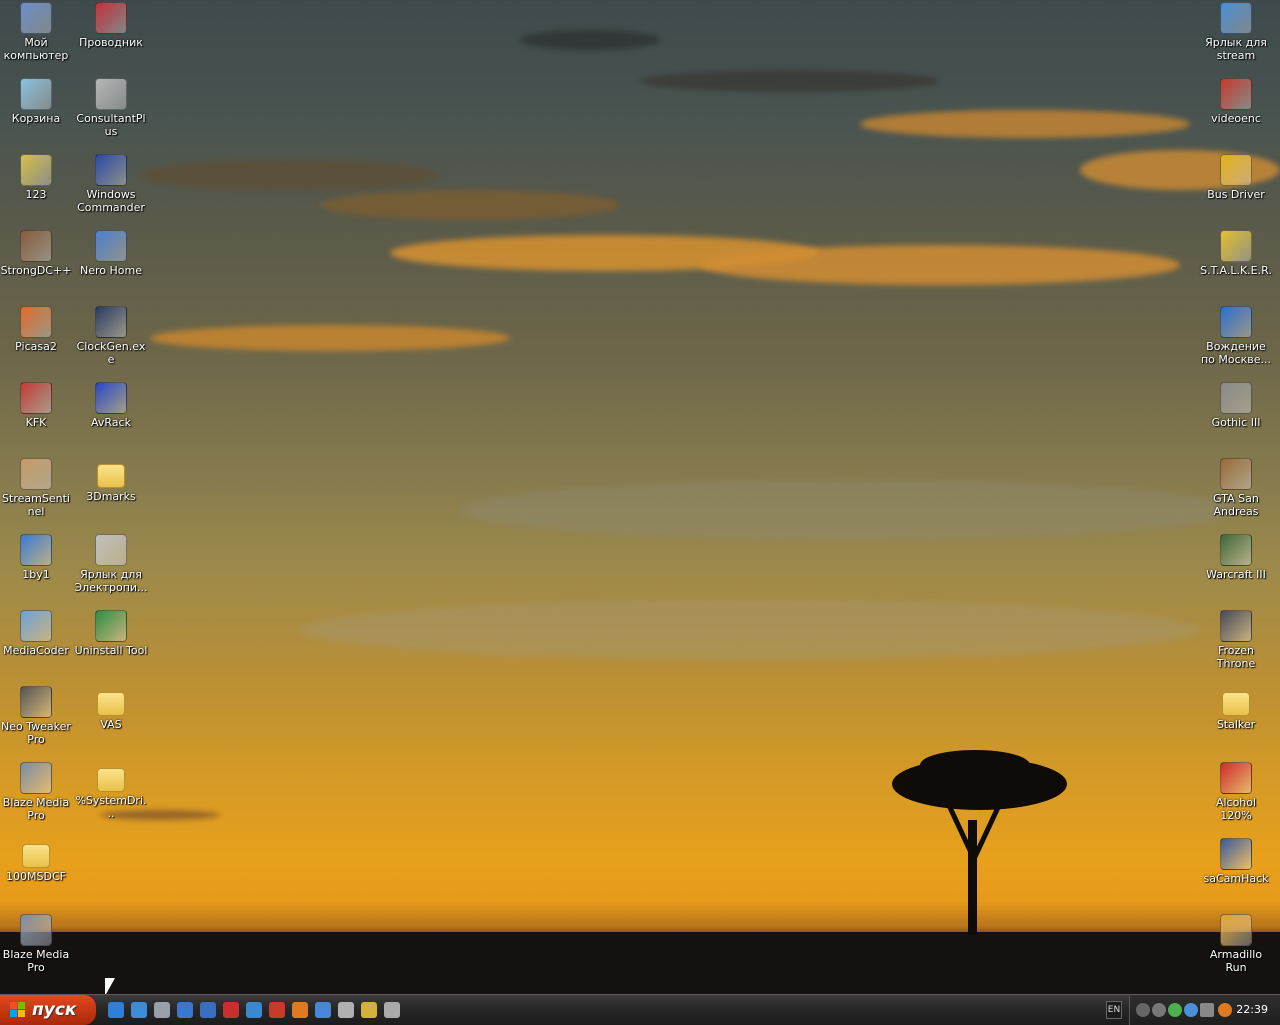 The width and height of the screenshot is (1280, 1025). What do you see at coordinates (36, 246) in the screenshot?
I see `strongdc-icon` at bounding box center [36, 246].